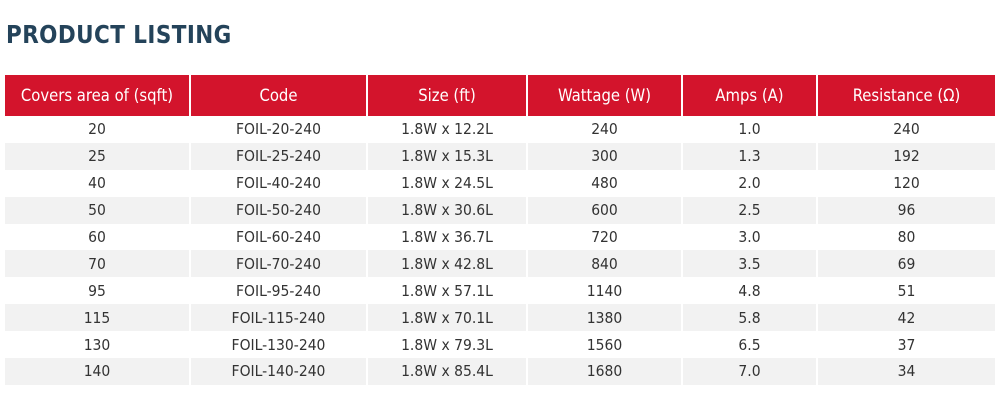  Describe the element at coordinates (98, 318) in the screenshot. I see `covers-area-cell: 115` at that location.